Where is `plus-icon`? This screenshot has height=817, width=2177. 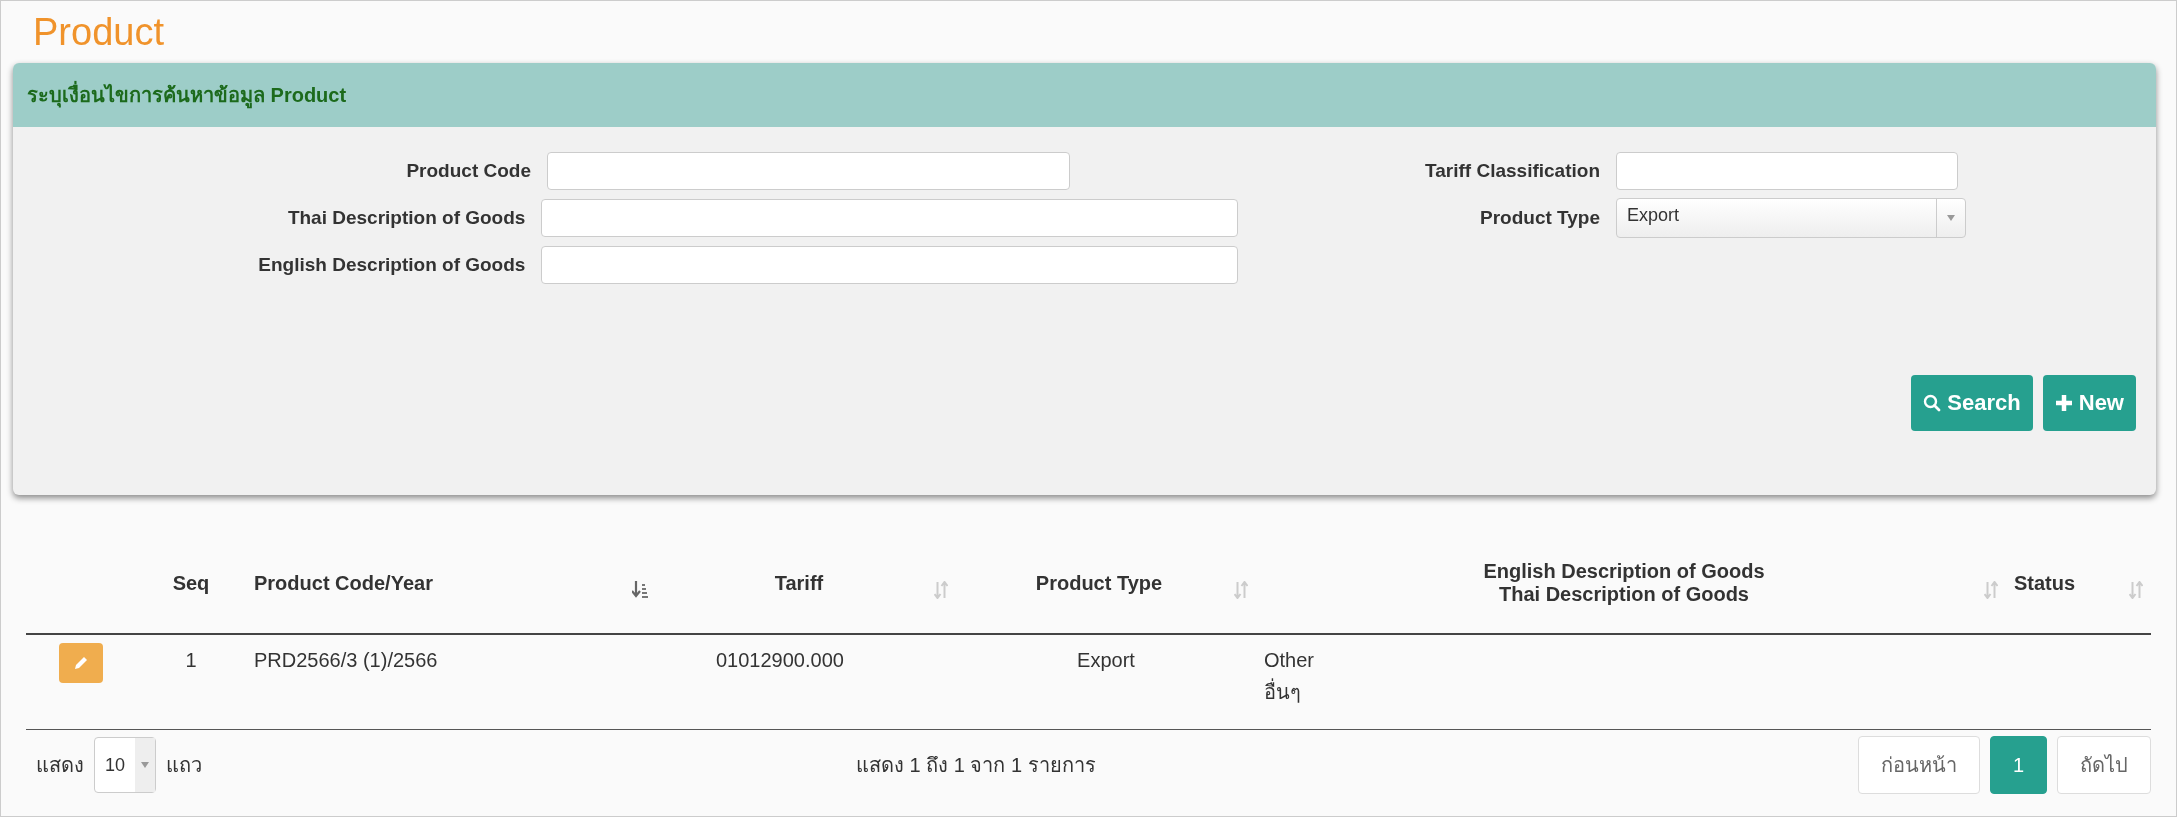 plus-icon is located at coordinates (2063, 403).